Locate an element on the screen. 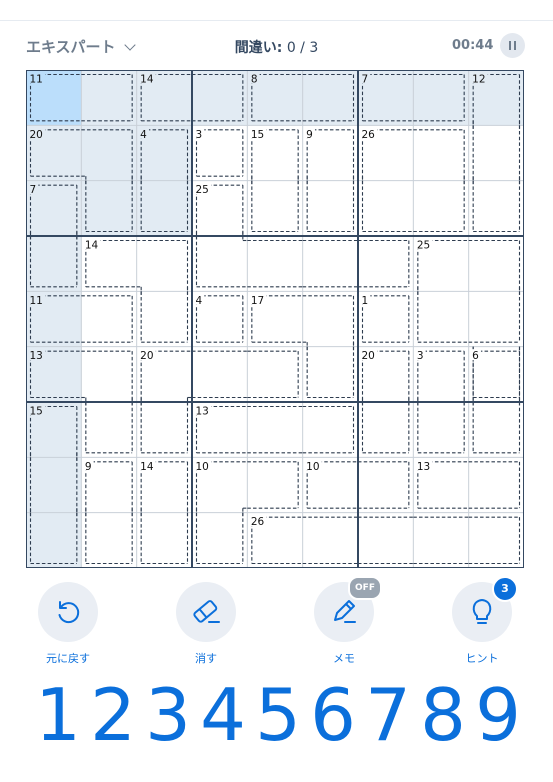  undo-circle is located at coordinates (68, 612).